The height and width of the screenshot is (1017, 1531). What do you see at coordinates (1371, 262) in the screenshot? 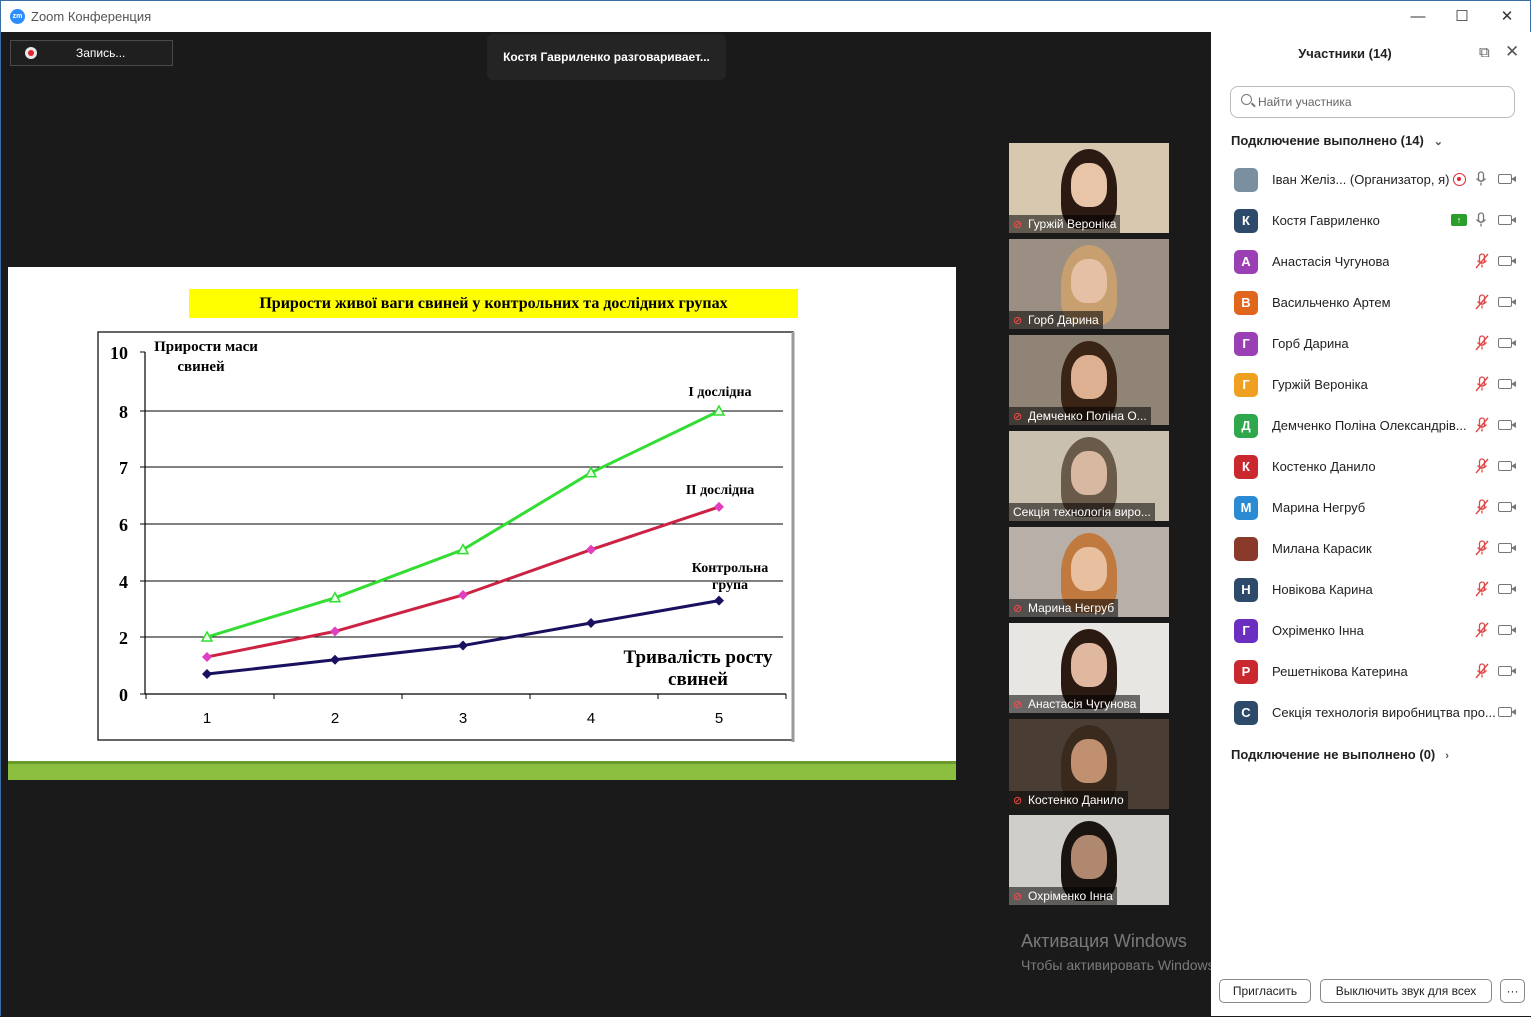
I see `participant-row: А Анастасія Чугунова` at bounding box center [1371, 262].